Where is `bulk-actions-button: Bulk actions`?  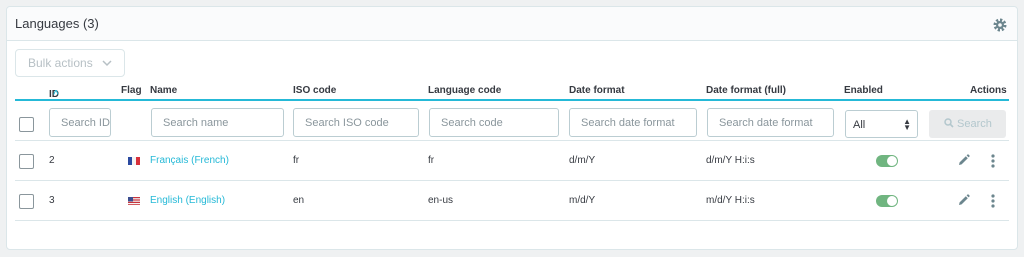 bulk-actions-button: Bulk actions is located at coordinates (70, 63).